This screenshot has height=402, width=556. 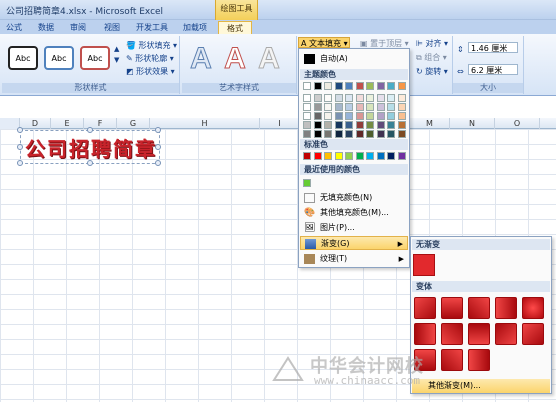 I want to click on wordart-style-light: A, so click(x=269, y=58).